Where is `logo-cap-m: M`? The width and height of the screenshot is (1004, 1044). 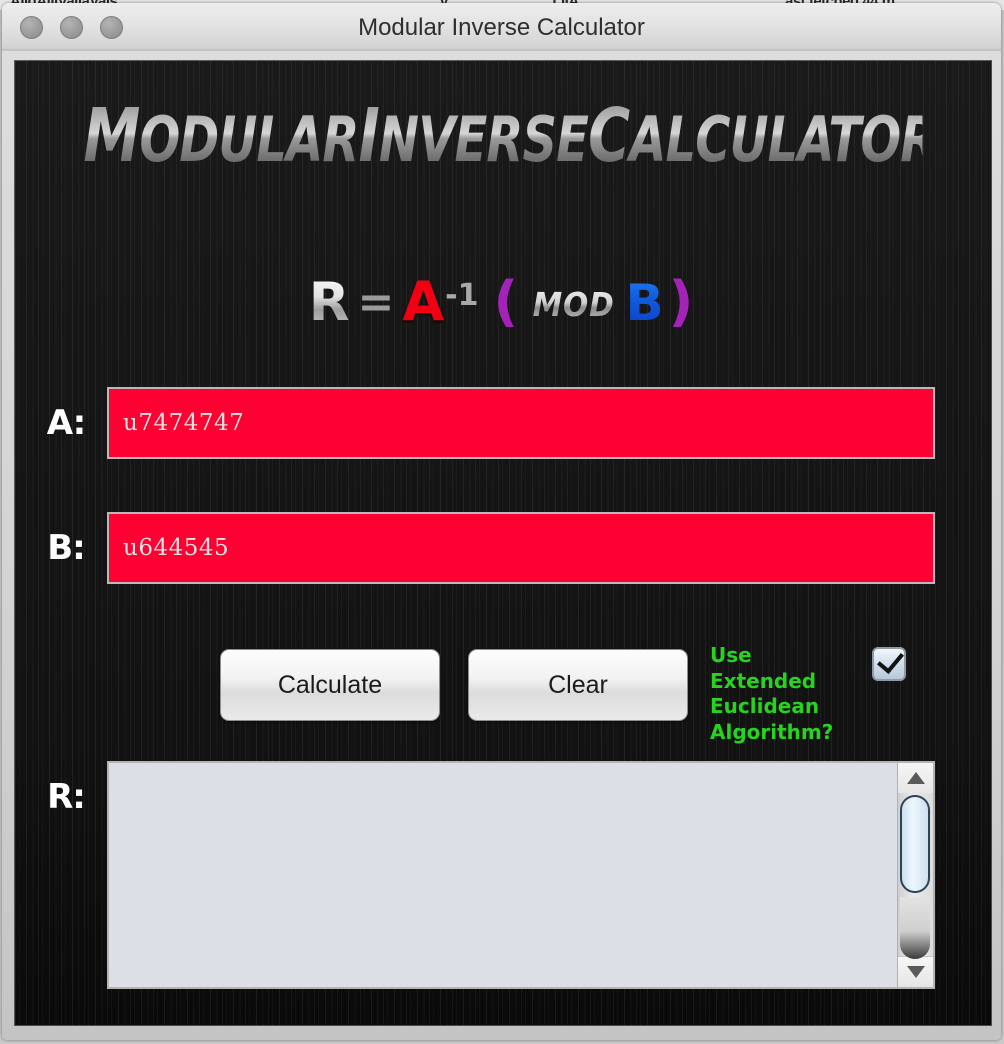 logo-cap-m: M is located at coordinates (111, 136).